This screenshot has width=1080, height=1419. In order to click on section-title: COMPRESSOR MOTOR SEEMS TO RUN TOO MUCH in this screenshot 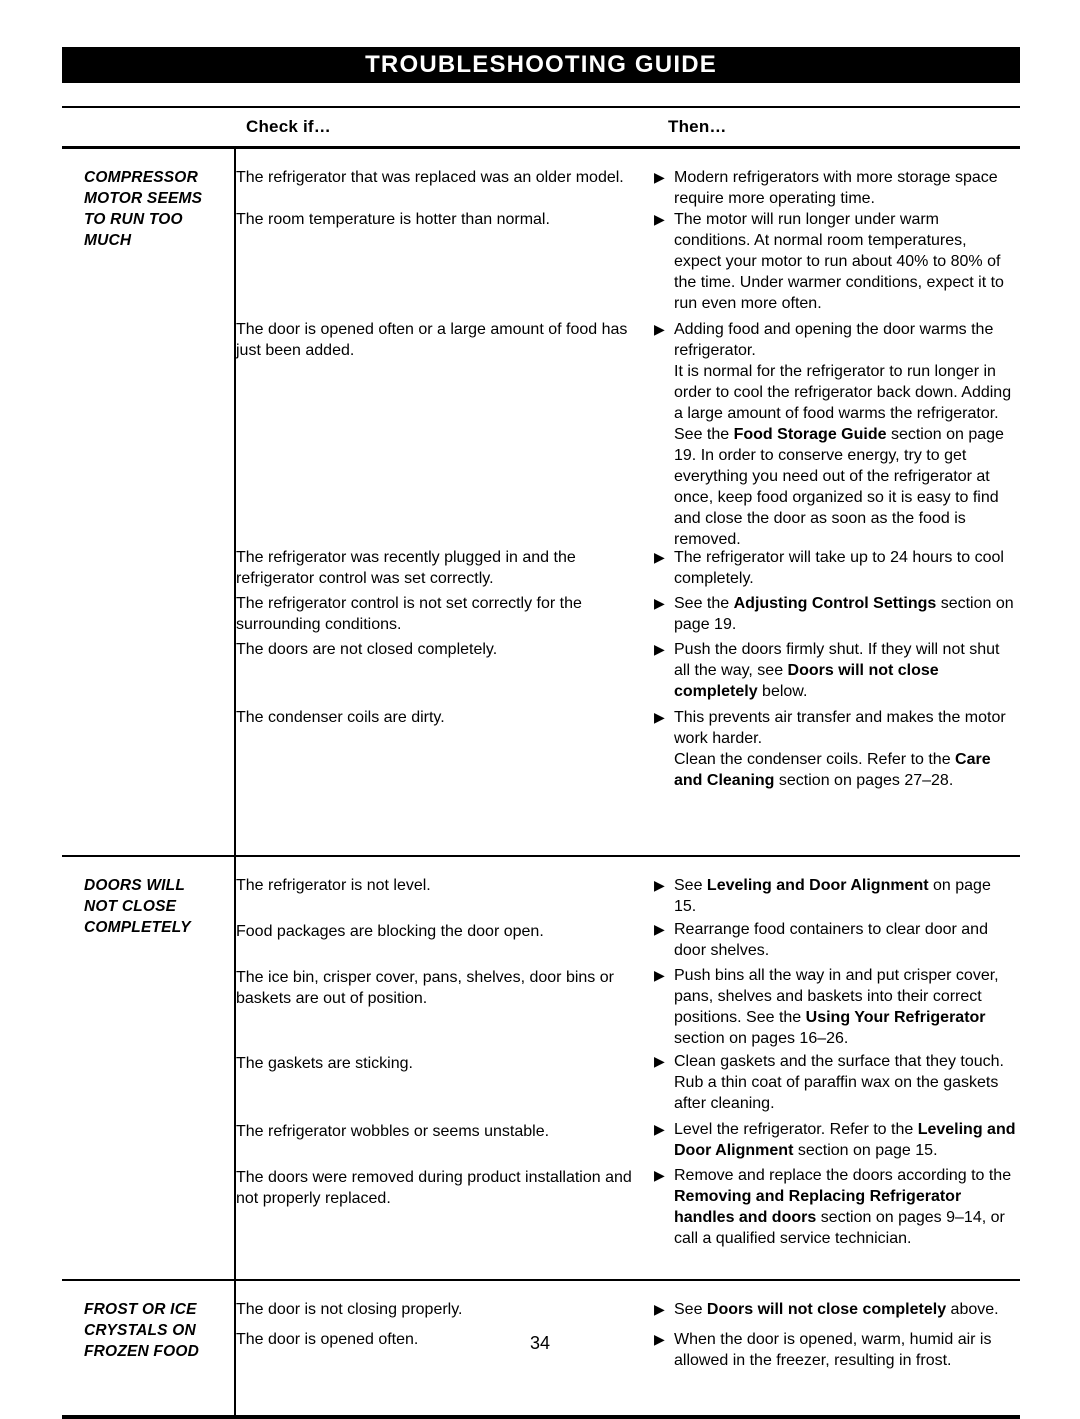, I will do `click(143, 209)`.